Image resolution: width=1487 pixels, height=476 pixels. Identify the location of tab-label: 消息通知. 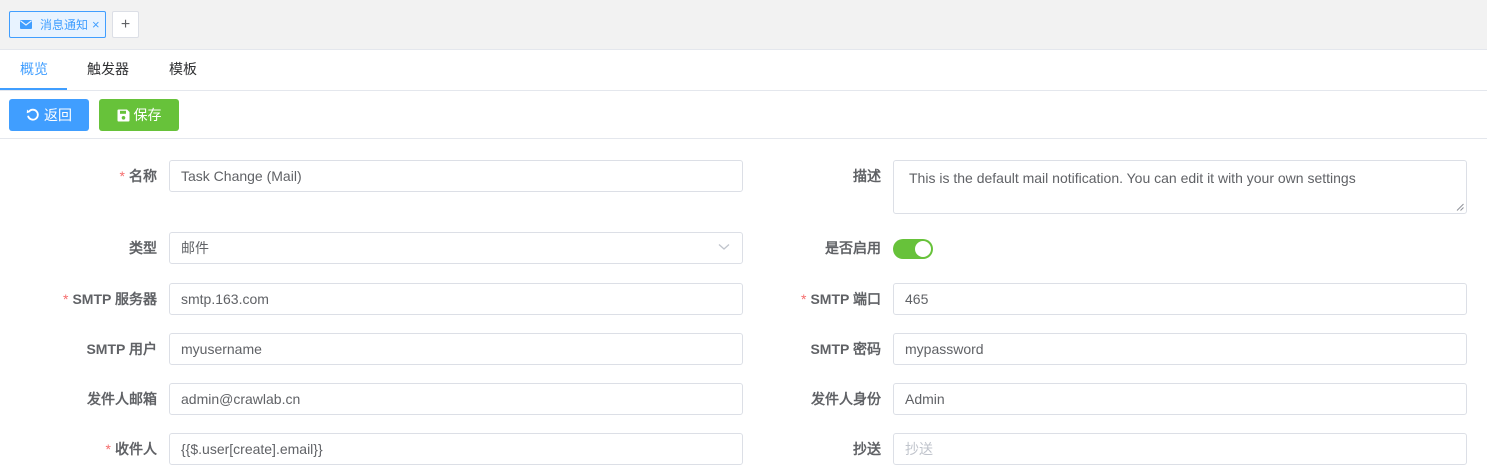
(64, 25).